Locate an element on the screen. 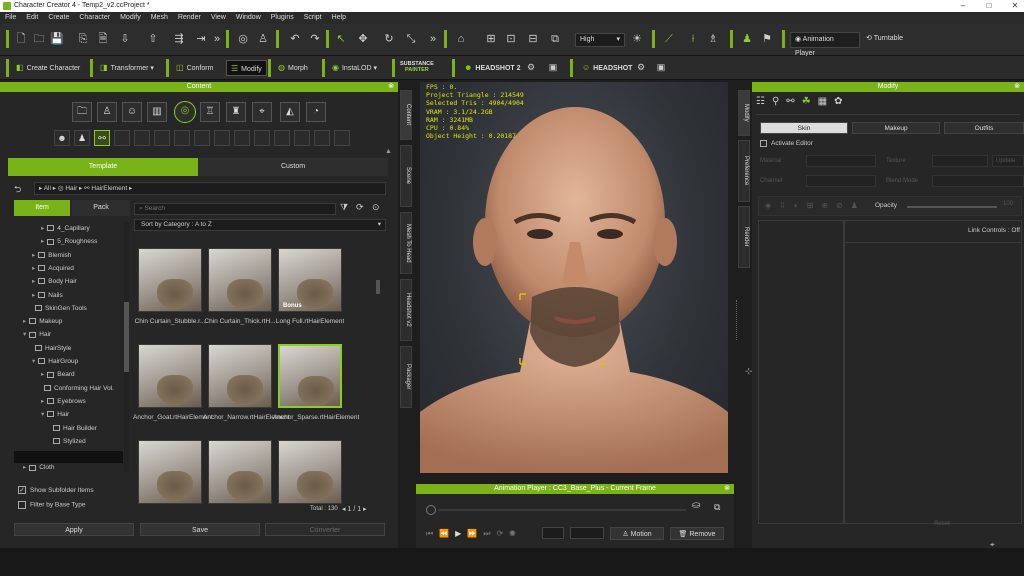 This screenshot has height=576, width=1024. material-select is located at coordinates (841, 161).